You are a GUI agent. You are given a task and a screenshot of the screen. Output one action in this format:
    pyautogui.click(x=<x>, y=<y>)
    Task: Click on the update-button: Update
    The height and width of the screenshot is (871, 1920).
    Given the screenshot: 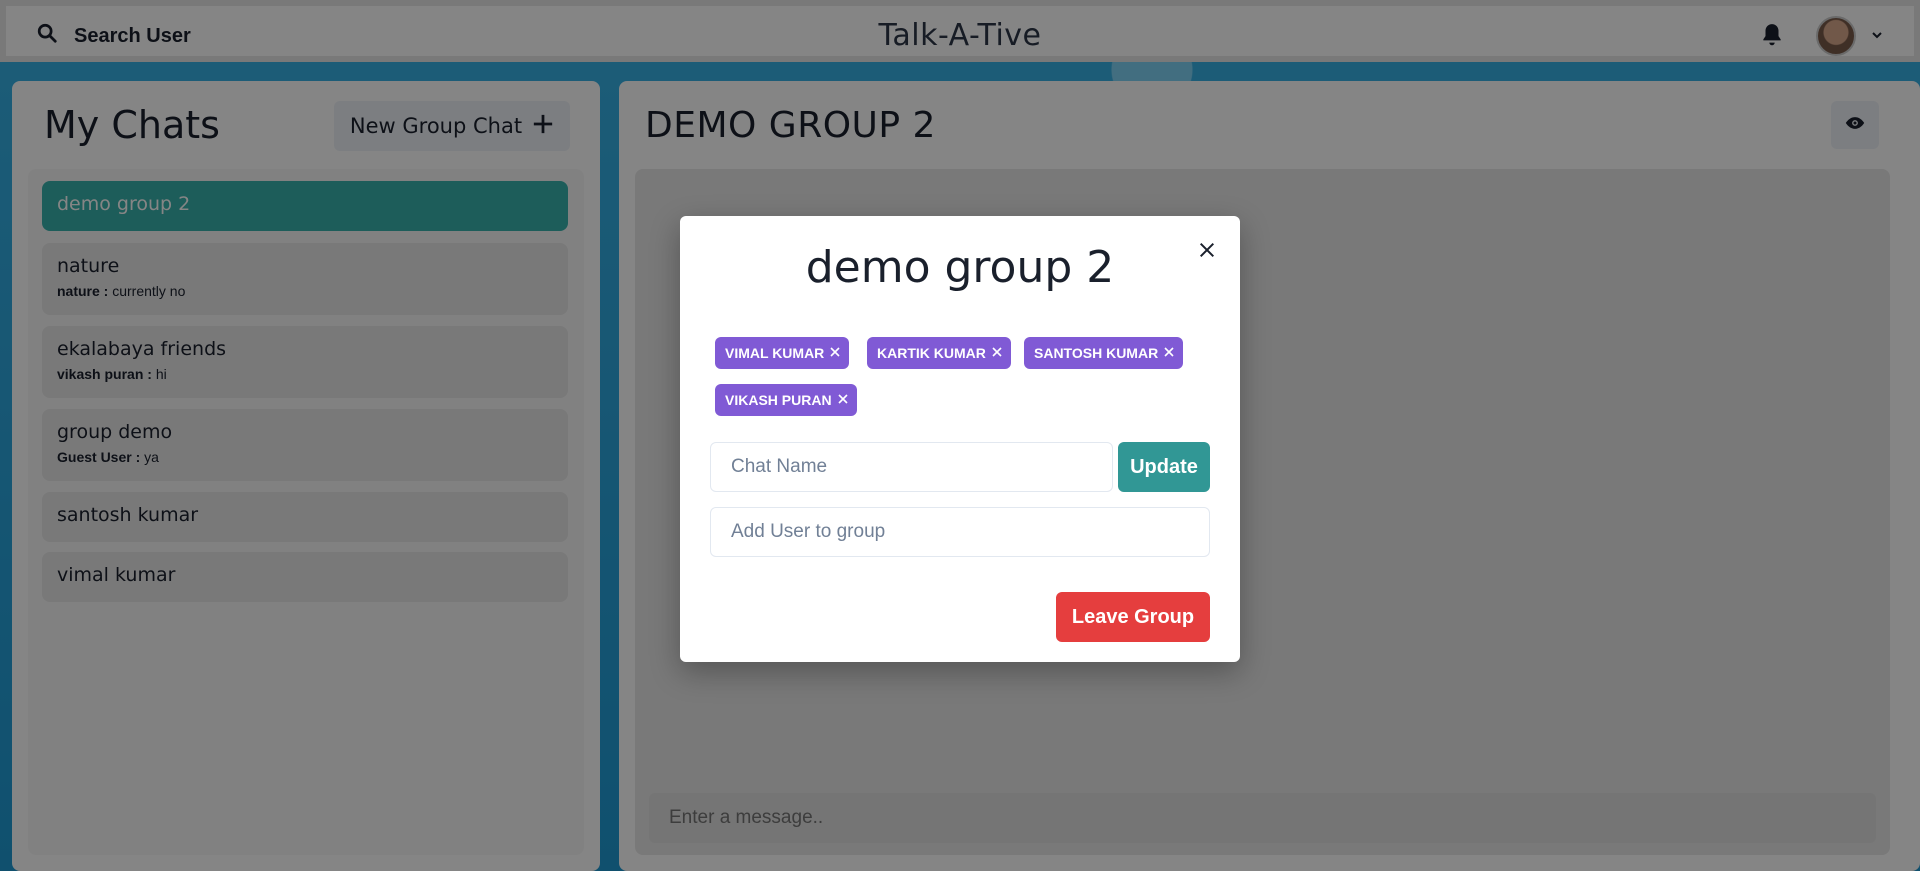 What is the action you would take?
    pyautogui.click(x=1164, y=467)
    